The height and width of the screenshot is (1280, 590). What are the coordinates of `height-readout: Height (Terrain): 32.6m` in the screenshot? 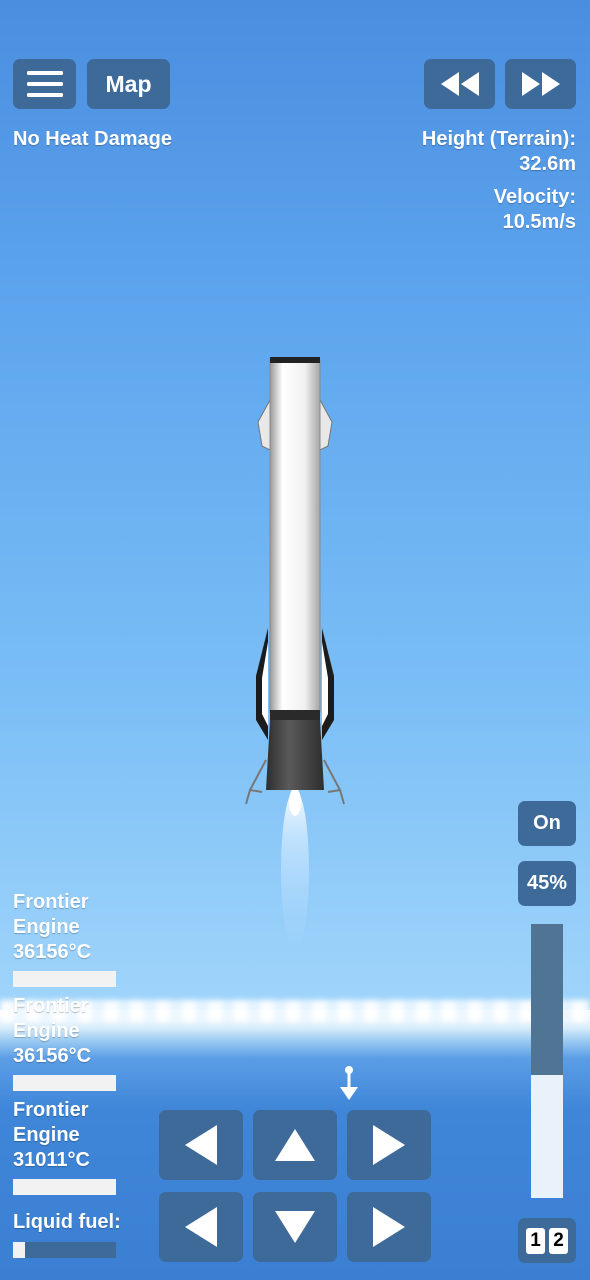 It's located at (499, 152).